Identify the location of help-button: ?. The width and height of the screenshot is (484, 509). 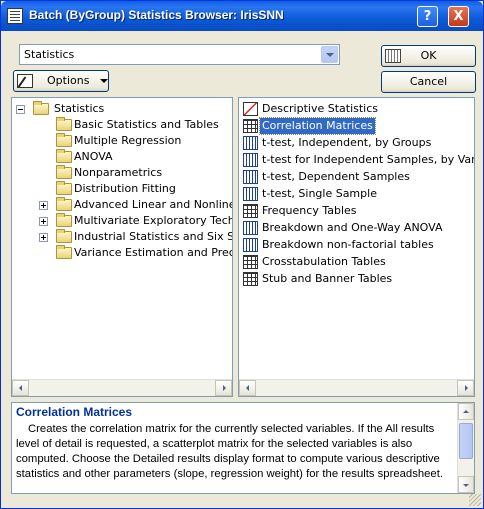
(427, 16).